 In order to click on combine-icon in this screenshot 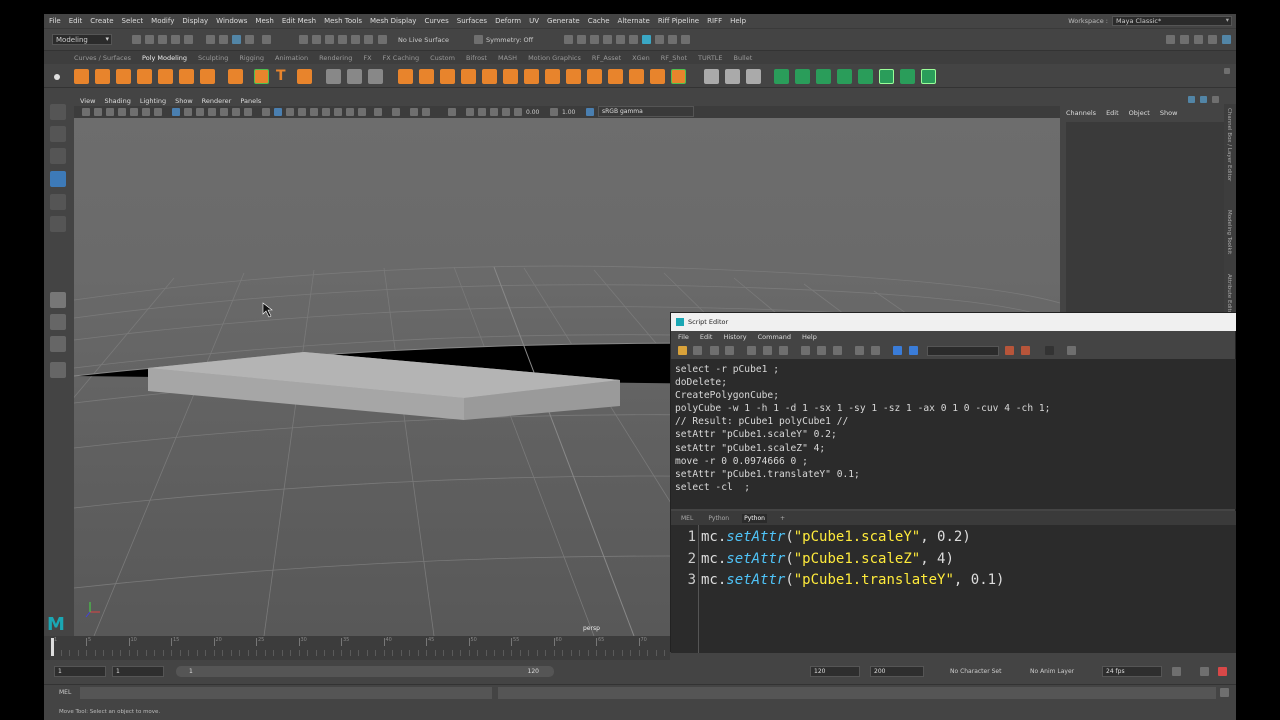, I will do `click(405, 76)`.